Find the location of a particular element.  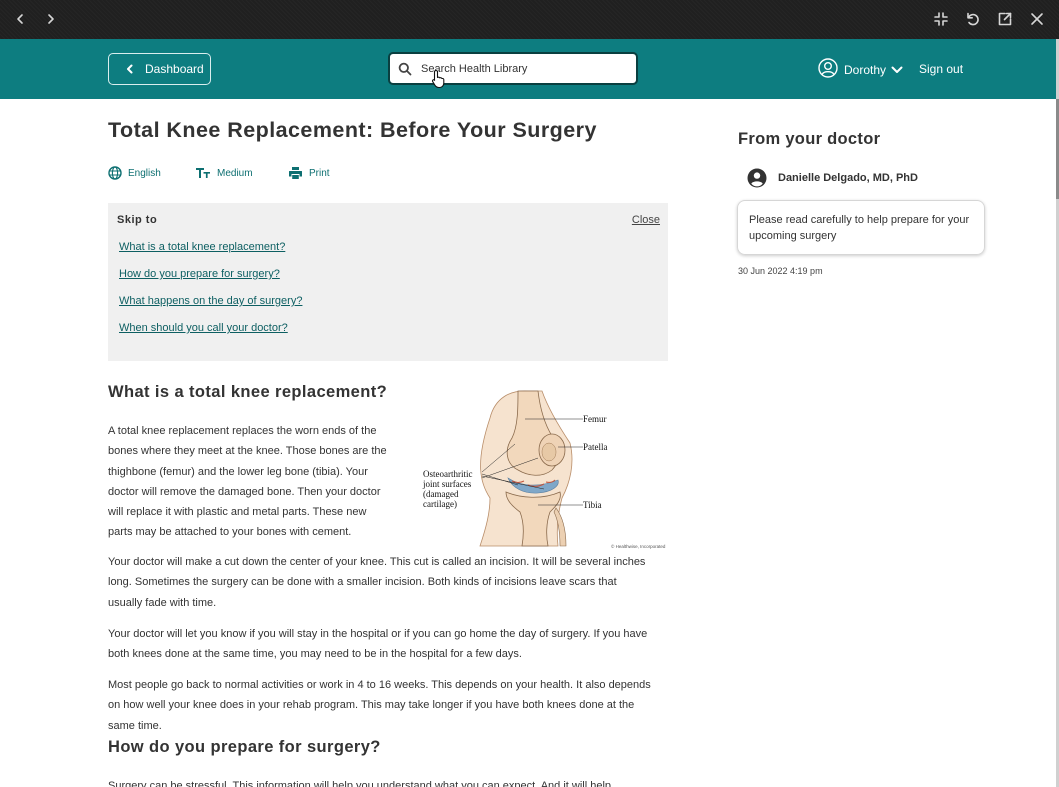

osteoarthritic-label-line2: joint surfaces is located at coordinates (447, 484).